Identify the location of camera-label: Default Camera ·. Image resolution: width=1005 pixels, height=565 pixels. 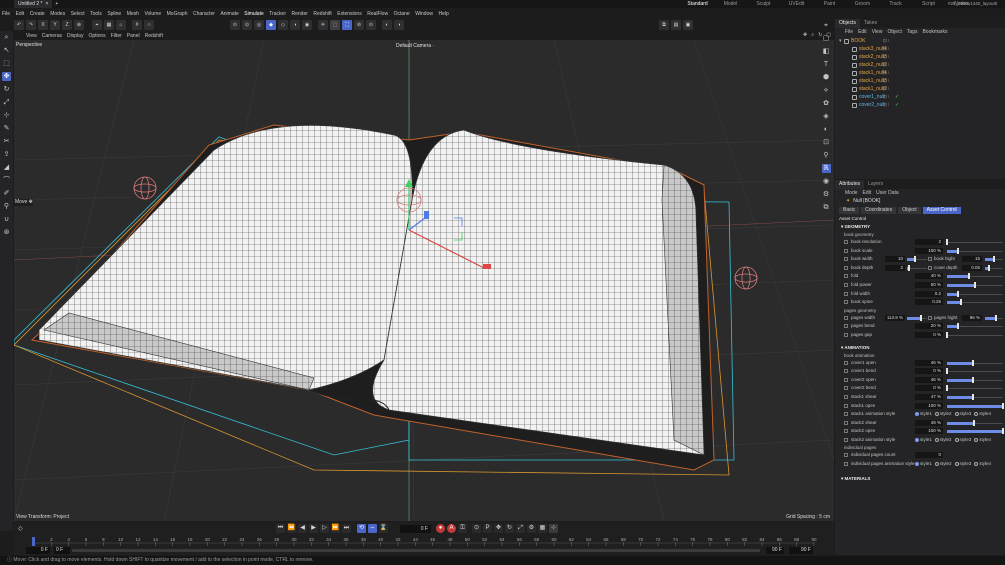
(415, 46).